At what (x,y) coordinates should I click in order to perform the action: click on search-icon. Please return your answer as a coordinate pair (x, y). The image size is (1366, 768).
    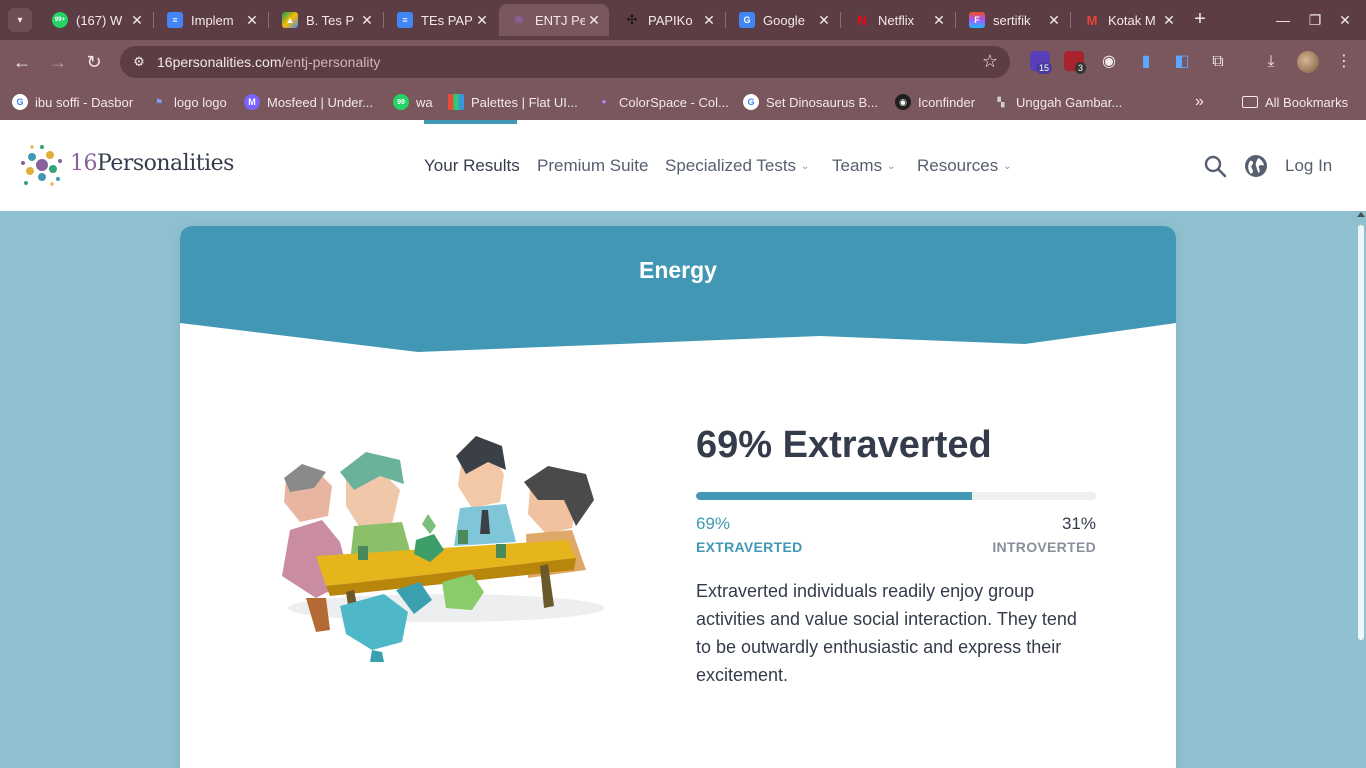
    Looking at the image, I should click on (1215, 166).